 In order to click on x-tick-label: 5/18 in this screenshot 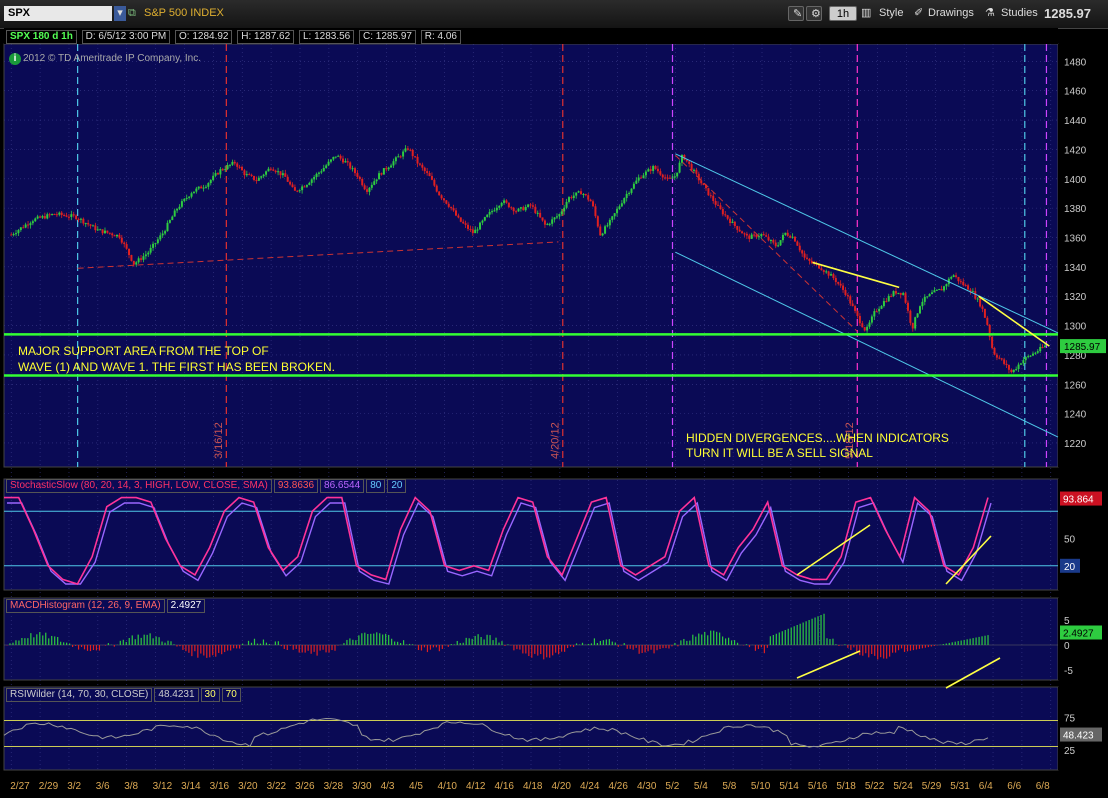, I will do `click(846, 786)`.